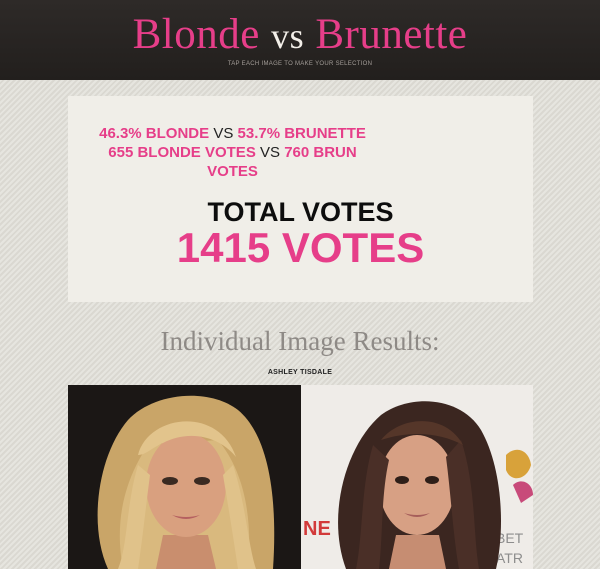 This screenshot has width=600, height=569. Describe the element at coordinates (509, 558) in the screenshot. I see `backdrop-text-3: ATR` at that location.